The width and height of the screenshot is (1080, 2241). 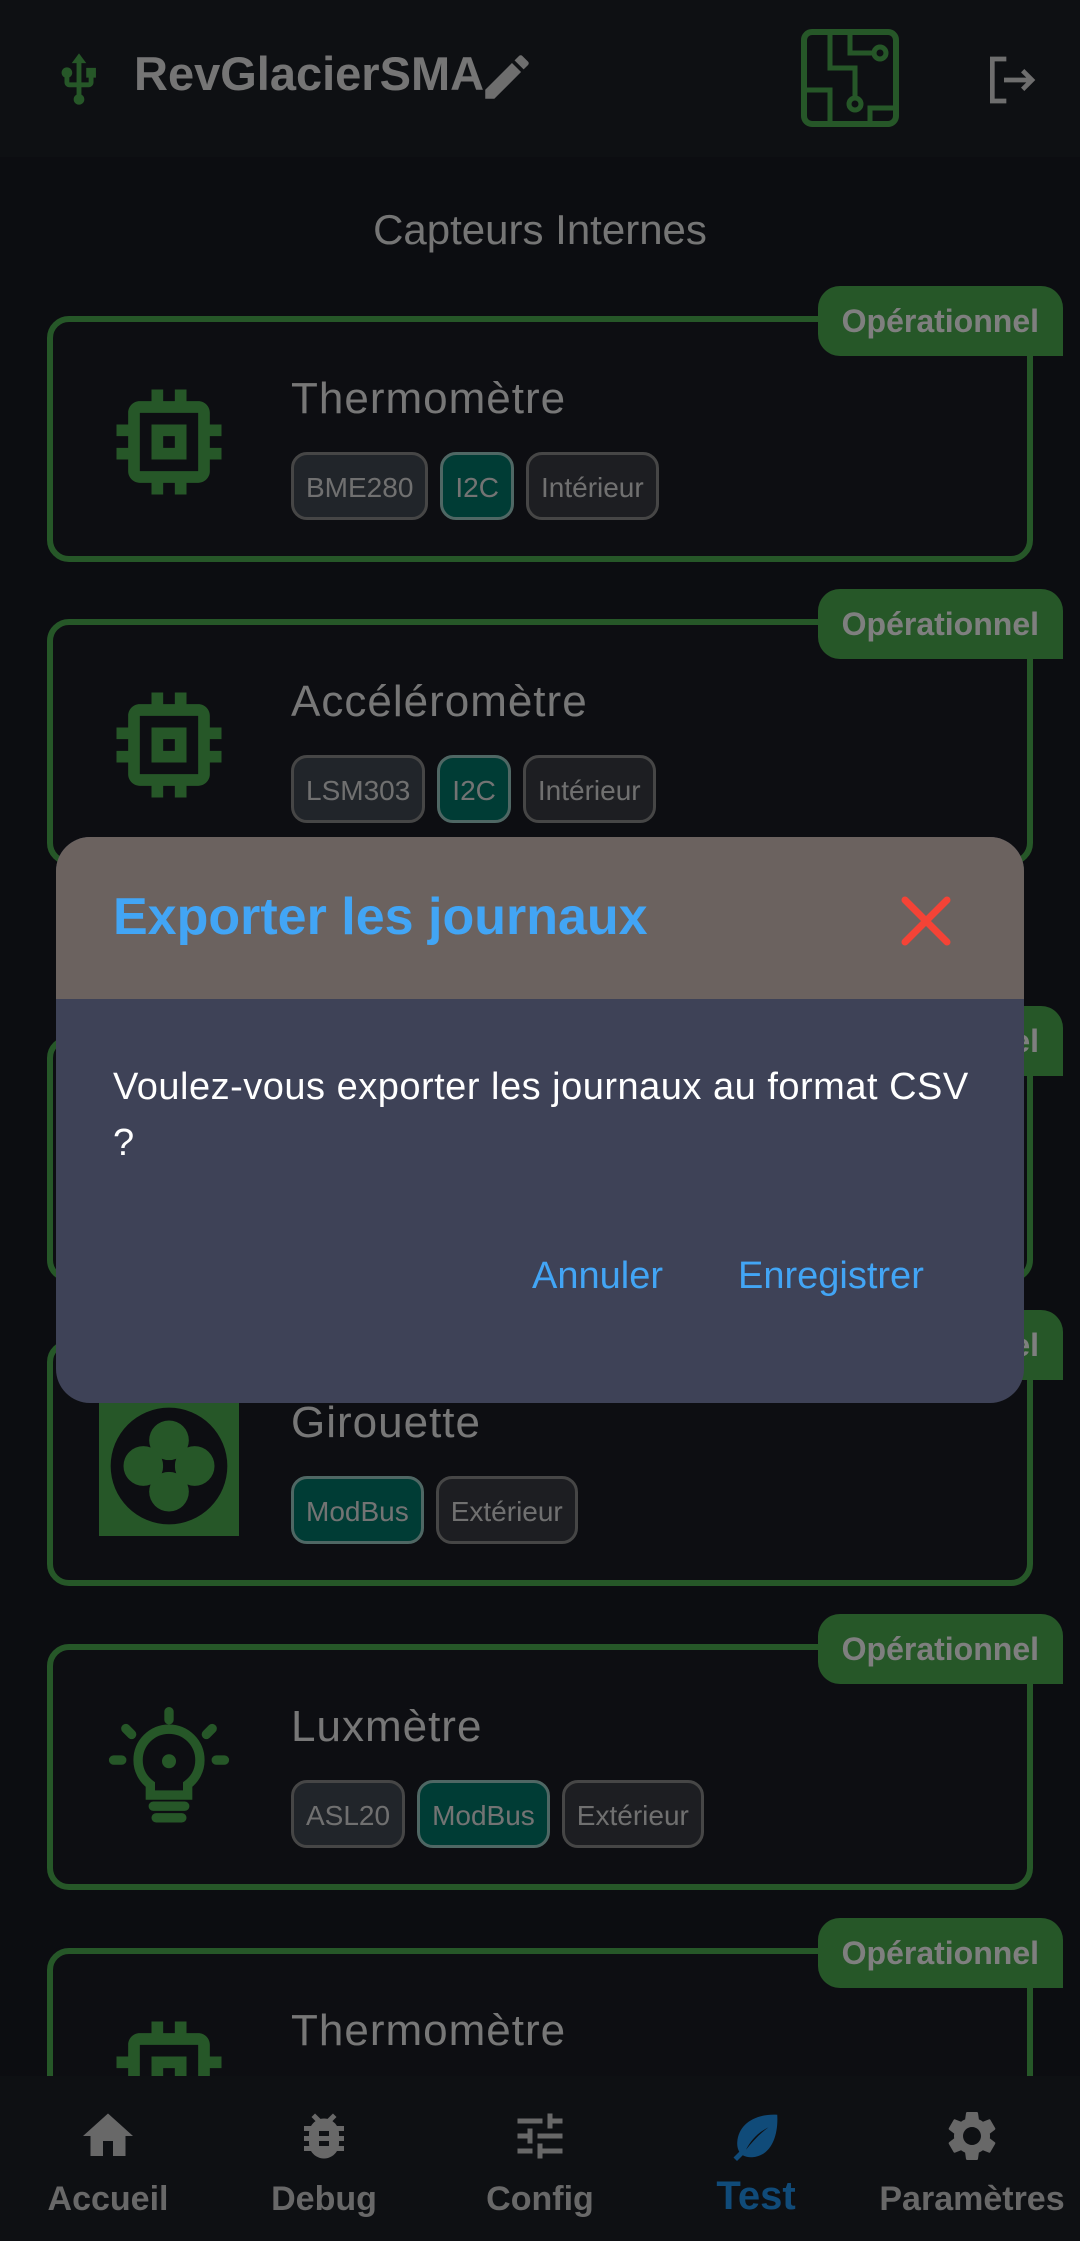 I want to click on cancel-button: Annuler, so click(x=597, y=1276).